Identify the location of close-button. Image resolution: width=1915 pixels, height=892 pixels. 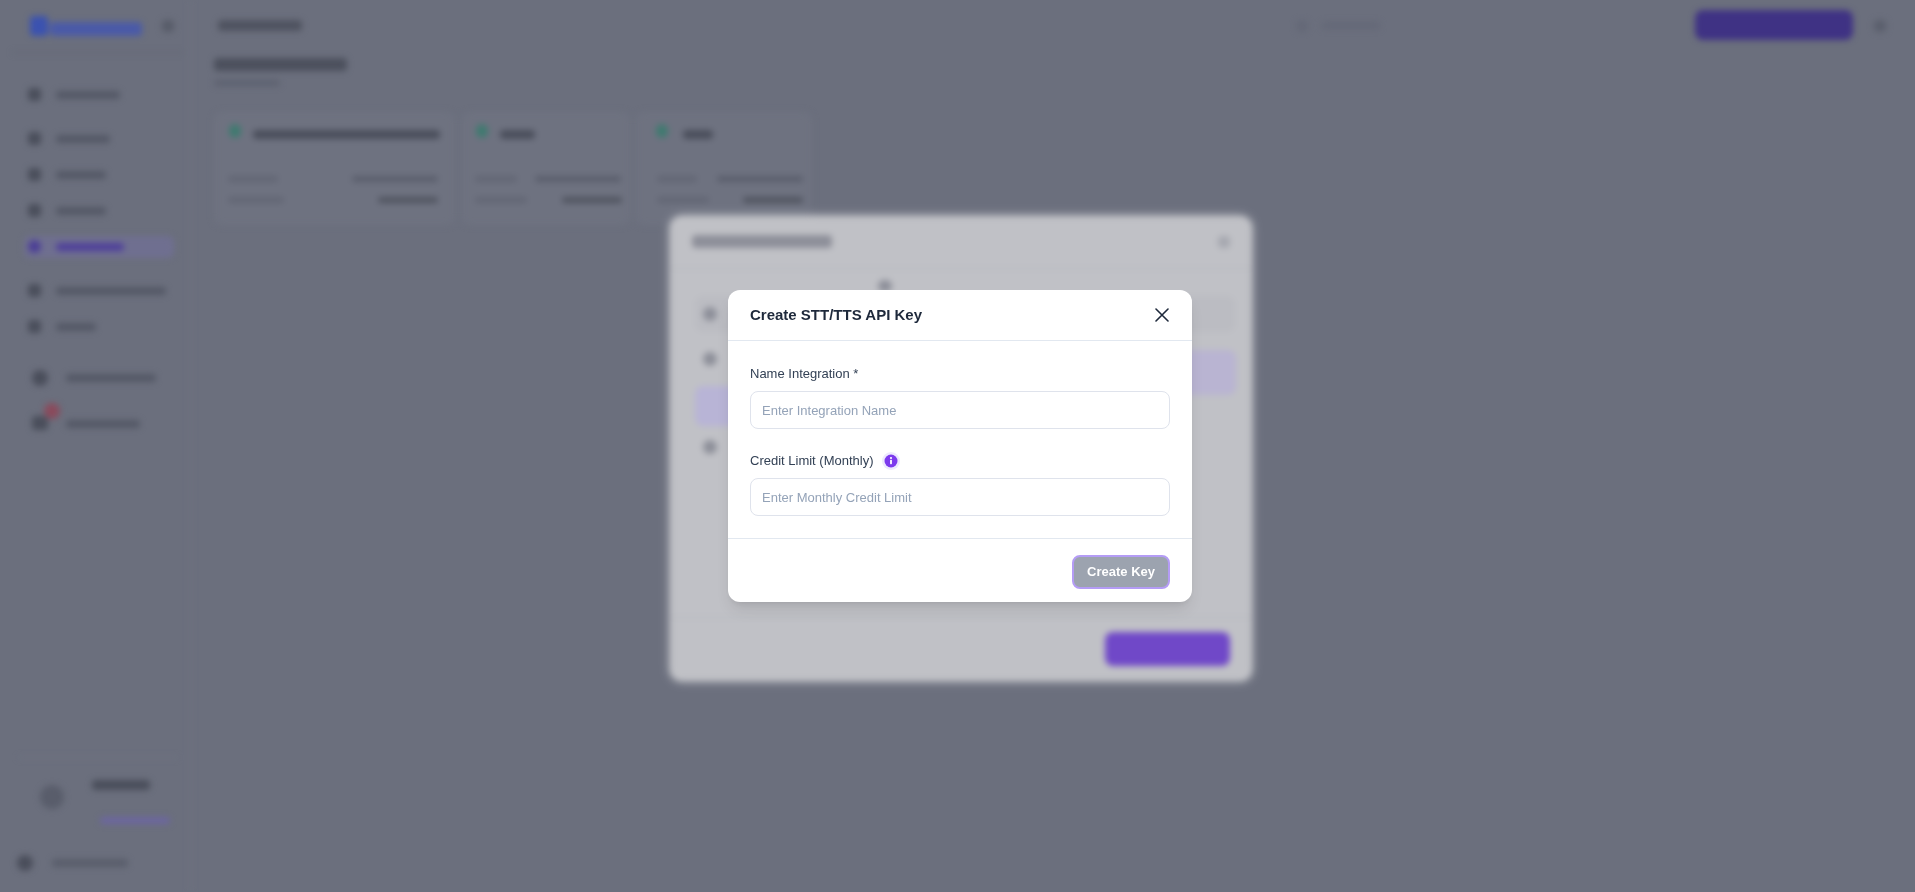
(1162, 315).